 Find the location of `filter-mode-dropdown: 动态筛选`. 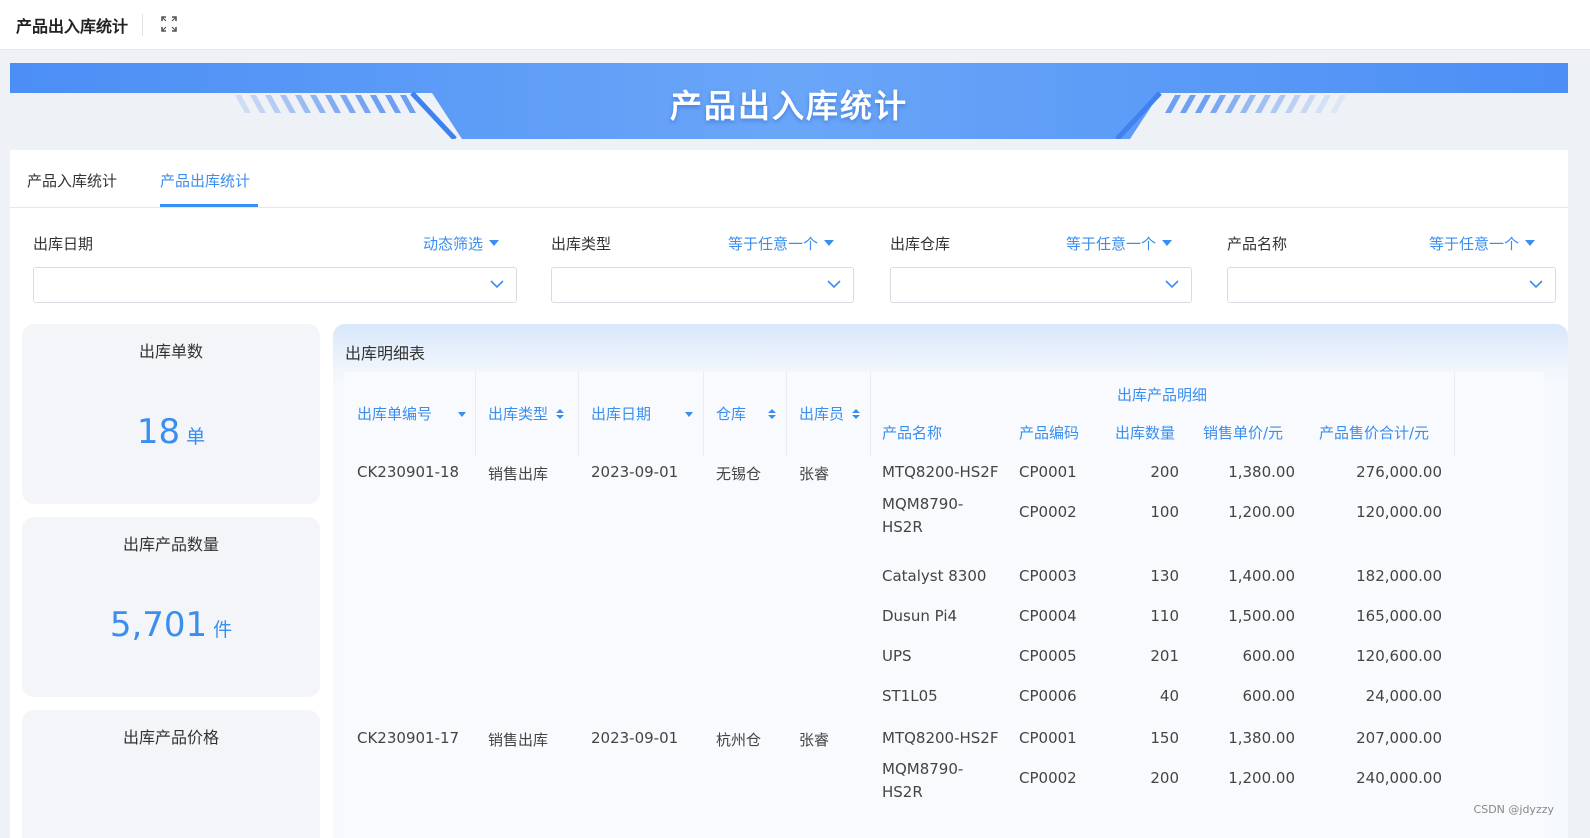

filter-mode-dropdown: 动态筛选 is located at coordinates (461, 243).